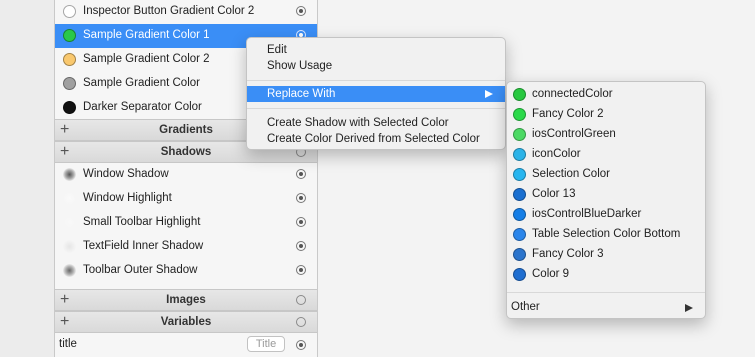  Describe the element at coordinates (186, 345) in the screenshot. I see `variable-row: title Title` at that location.